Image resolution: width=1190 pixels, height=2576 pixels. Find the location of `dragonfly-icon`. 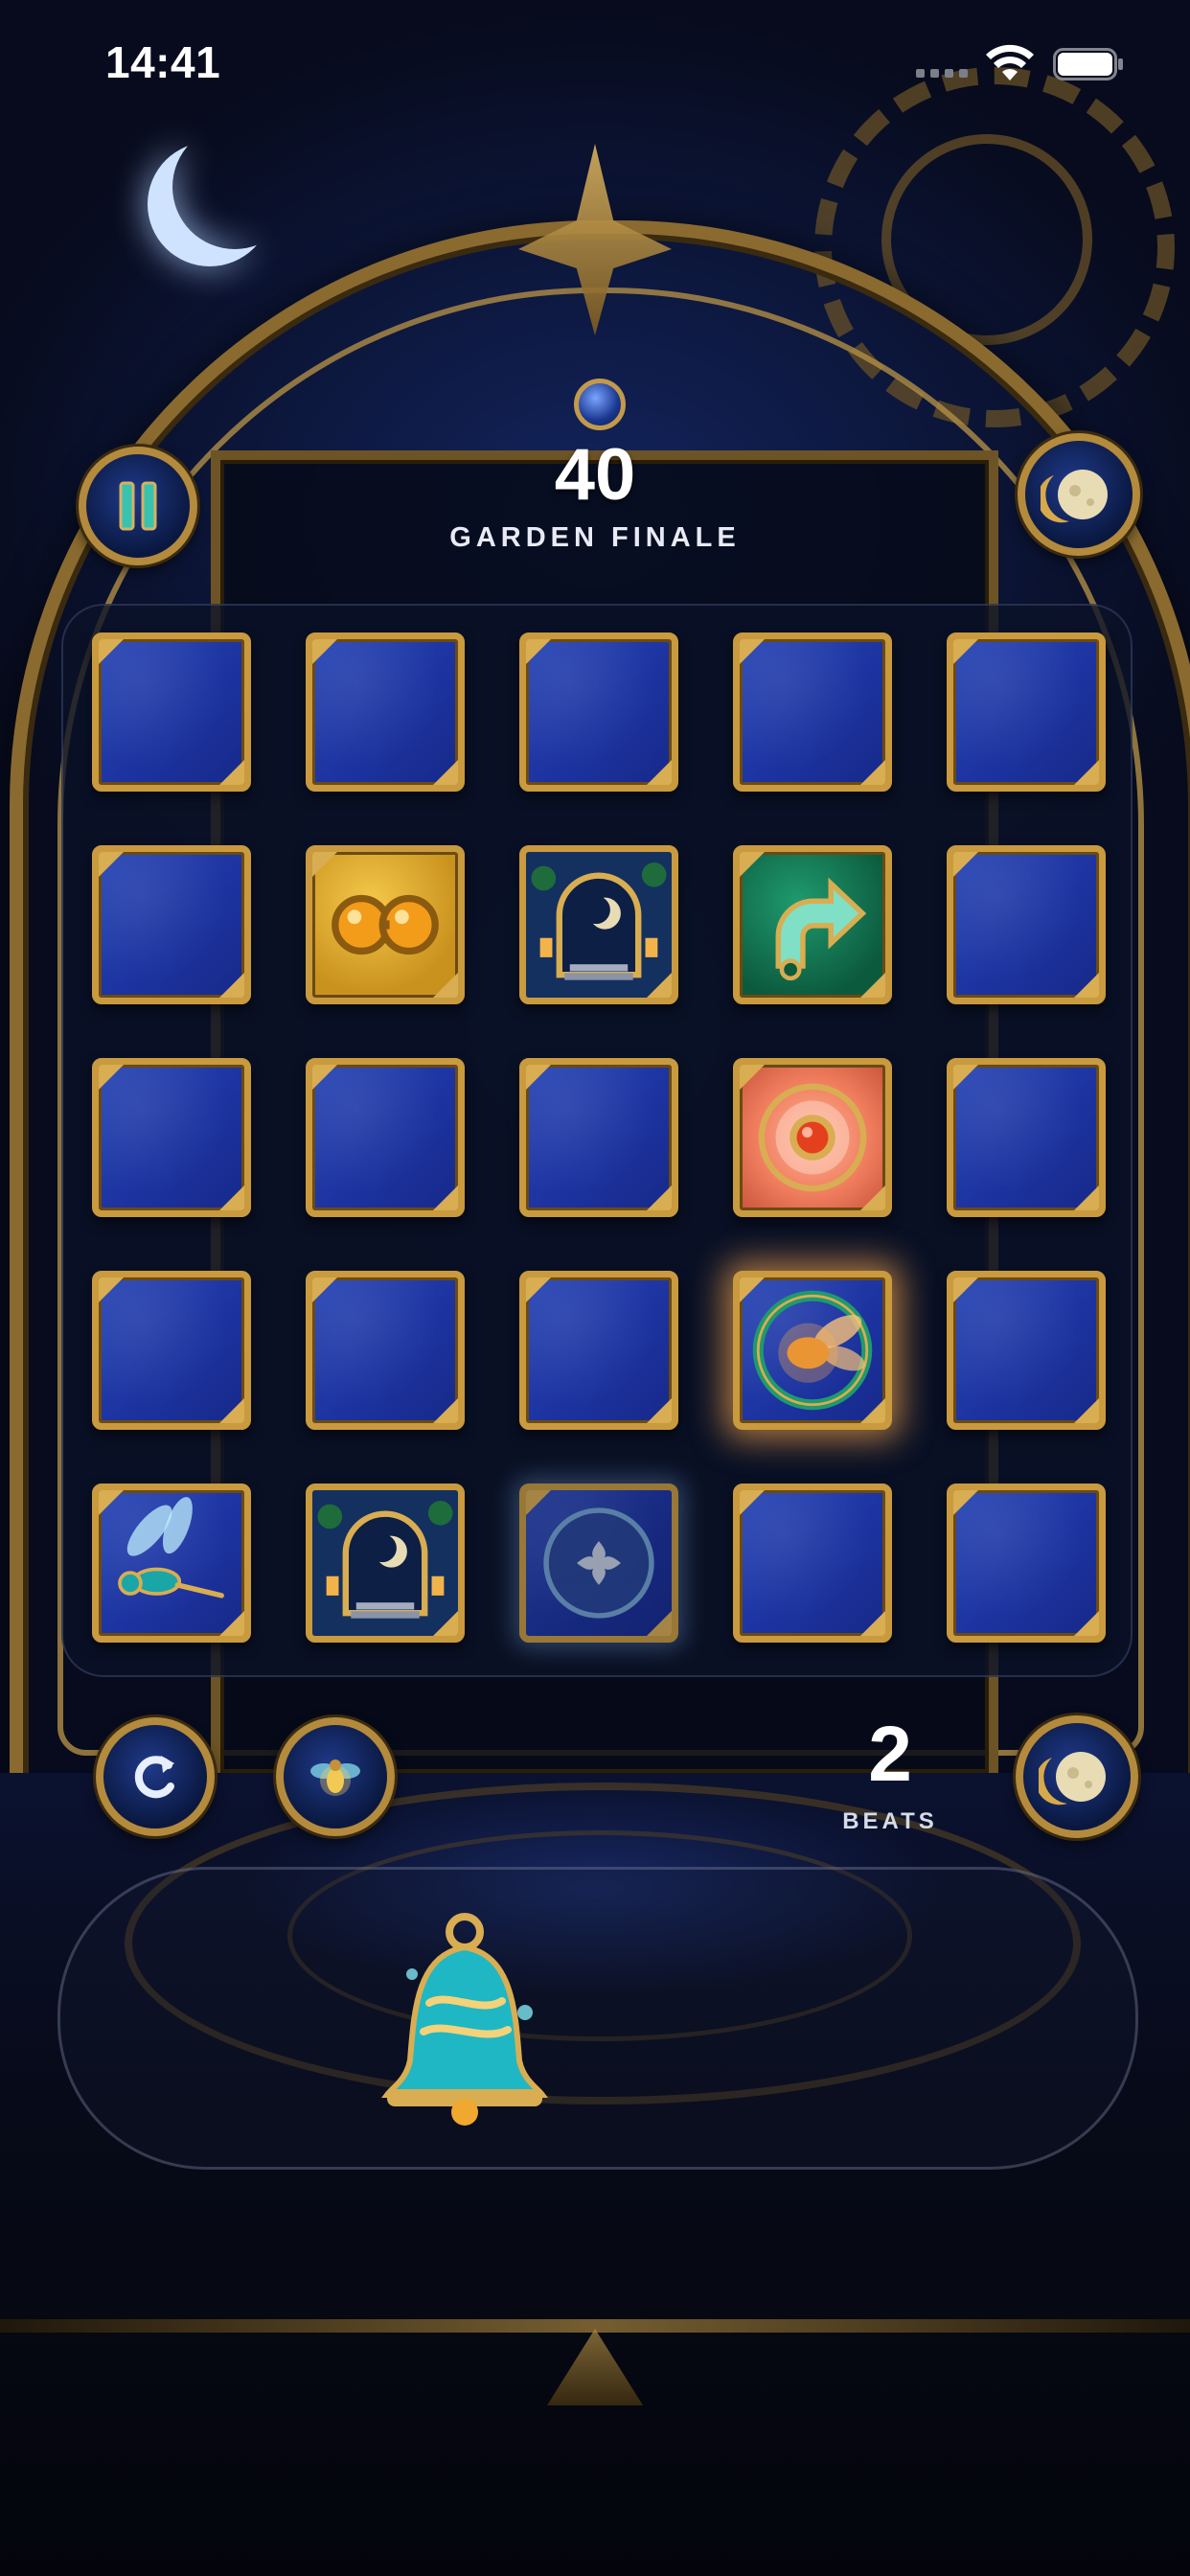

dragonfly-icon is located at coordinates (171, 1547).